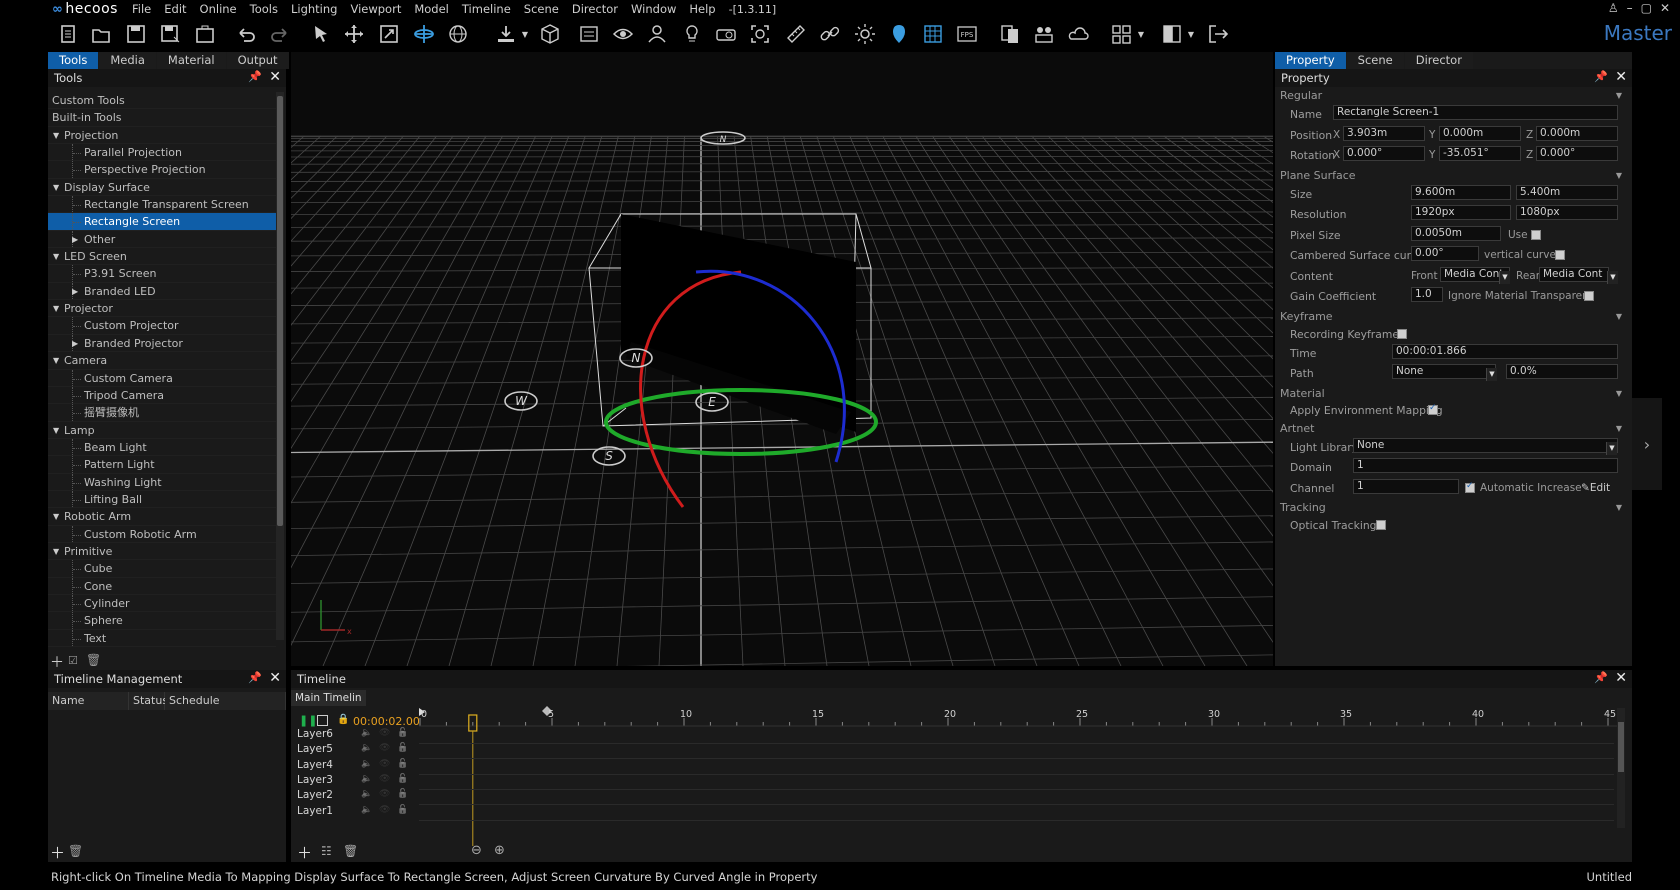  I want to click on timeline-scrollbar, so click(1621, 768).